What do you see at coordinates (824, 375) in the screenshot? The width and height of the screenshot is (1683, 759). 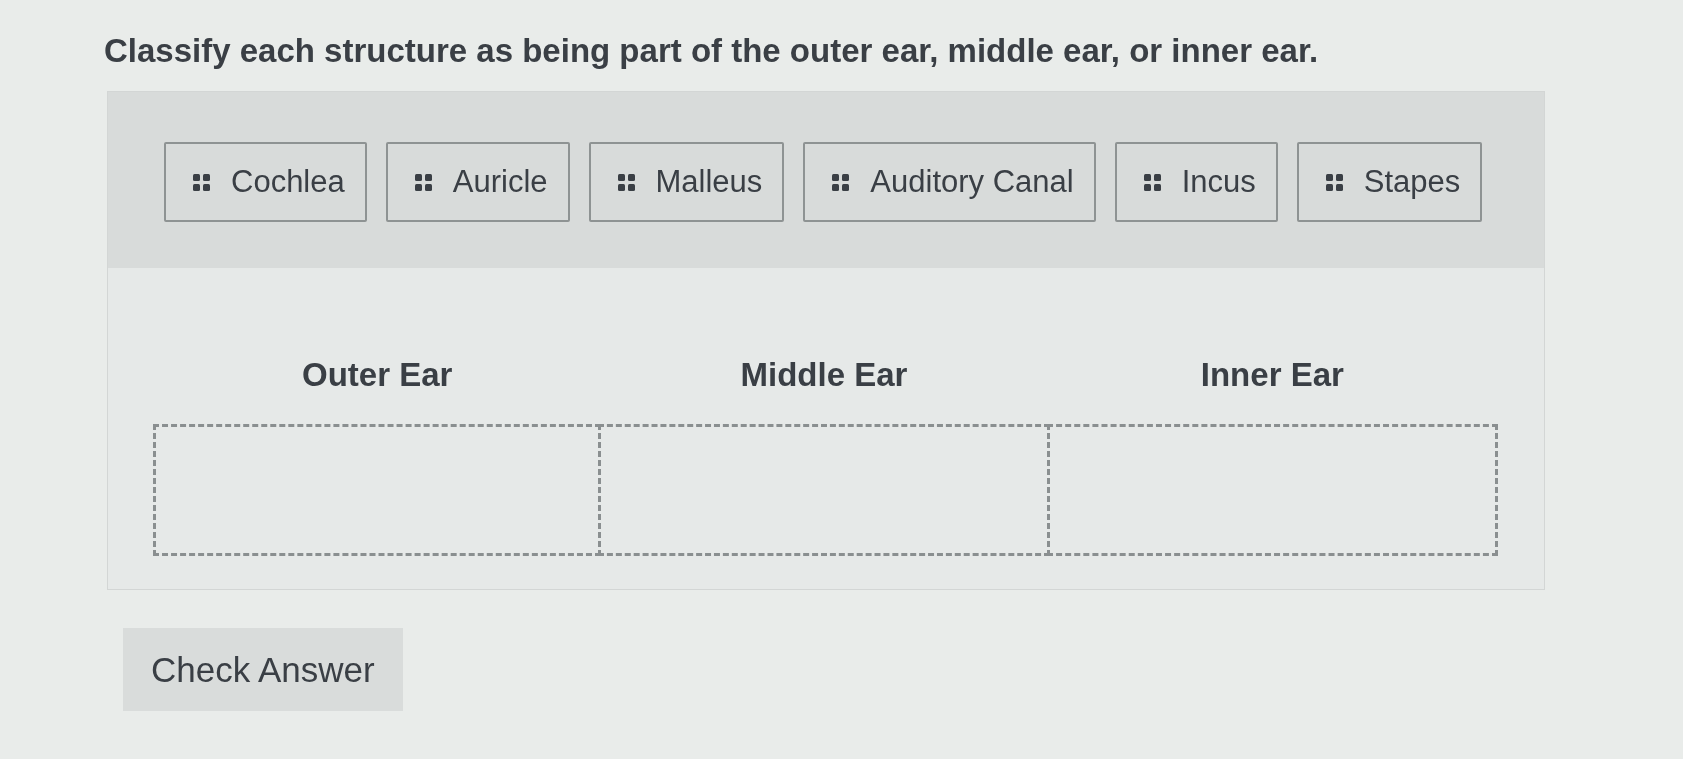 I see `category-heading: Middle Ear` at bounding box center [824, 375].